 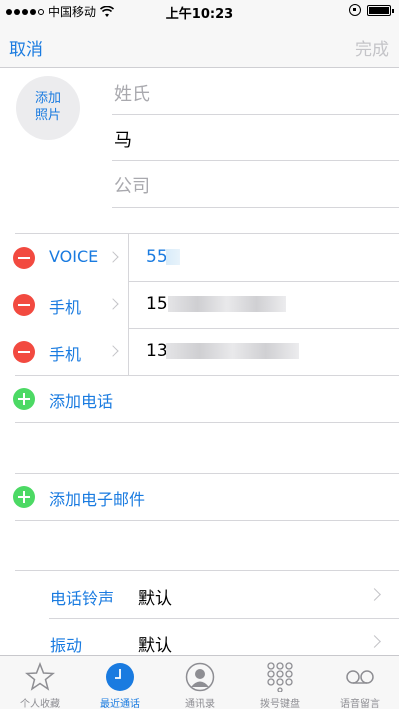 I want to click on voicemail-icon, so click(x=360, y=677).